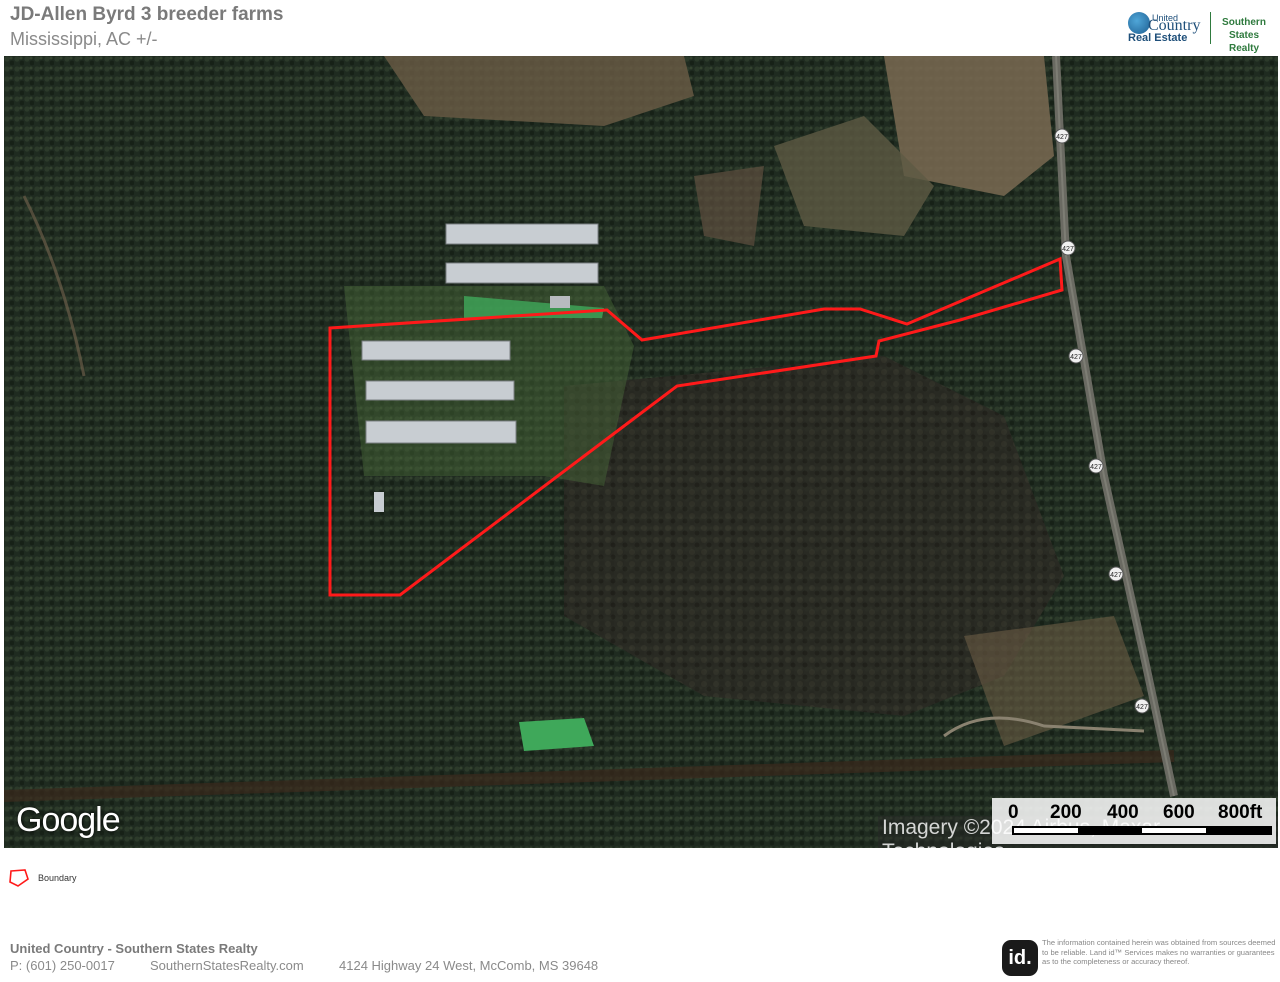 The image size is (1280, 982). What do you see at coordinates (19, 878) in the screenshot?
I see `boundary-legend-icon` at bounding box center [19, 878].